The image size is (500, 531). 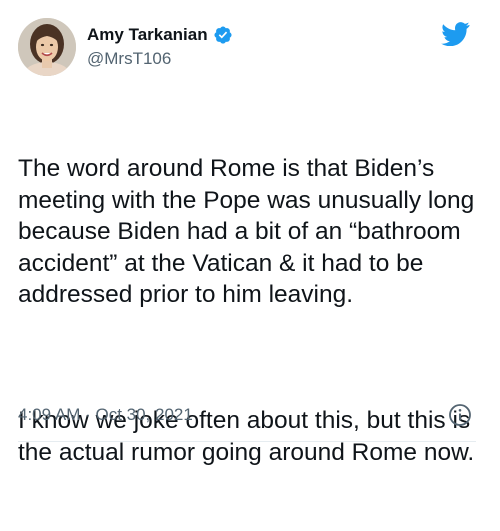 I want to click on author-handle: @MrsT106, so click(x=160, y=59).